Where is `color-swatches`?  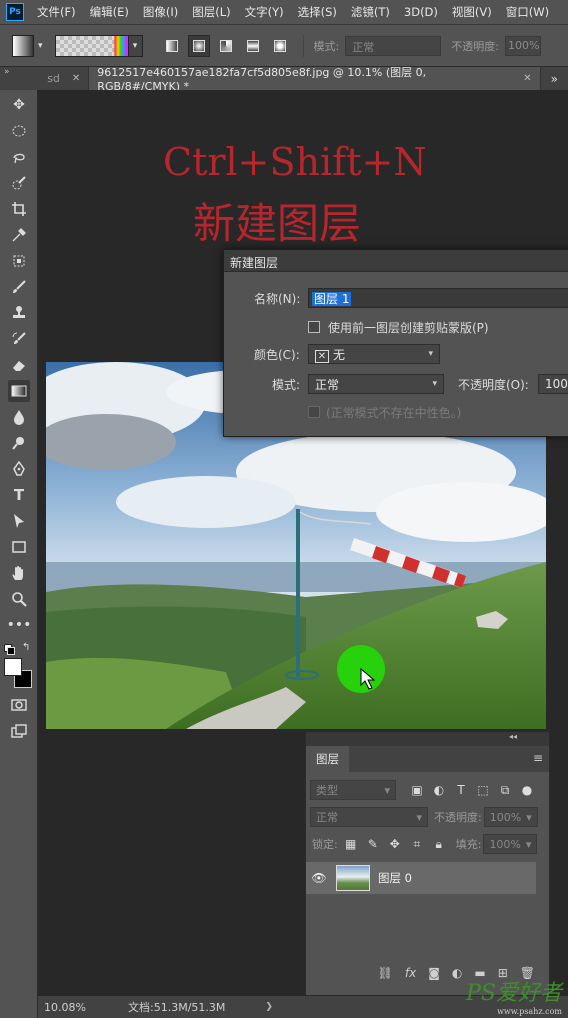
color-swatches is located at coordinates (19, 674).